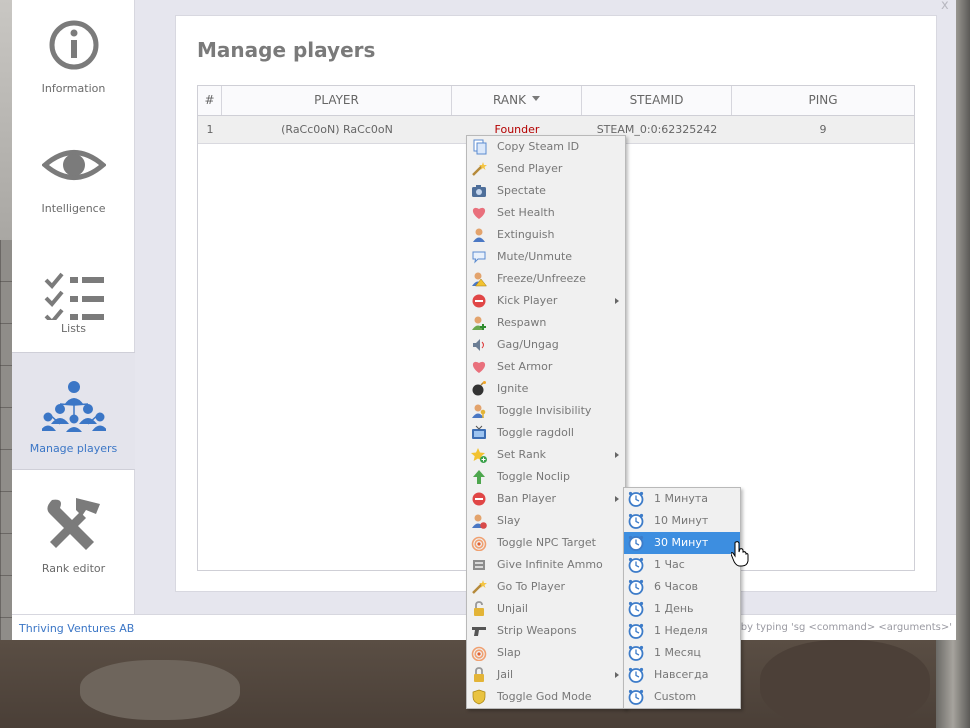 The width and height of the screenshot is (970, 728). What do you see at coordinates (479, 191) in the screenshot?
I see `camera-icon` at bounding box center [479, 191].